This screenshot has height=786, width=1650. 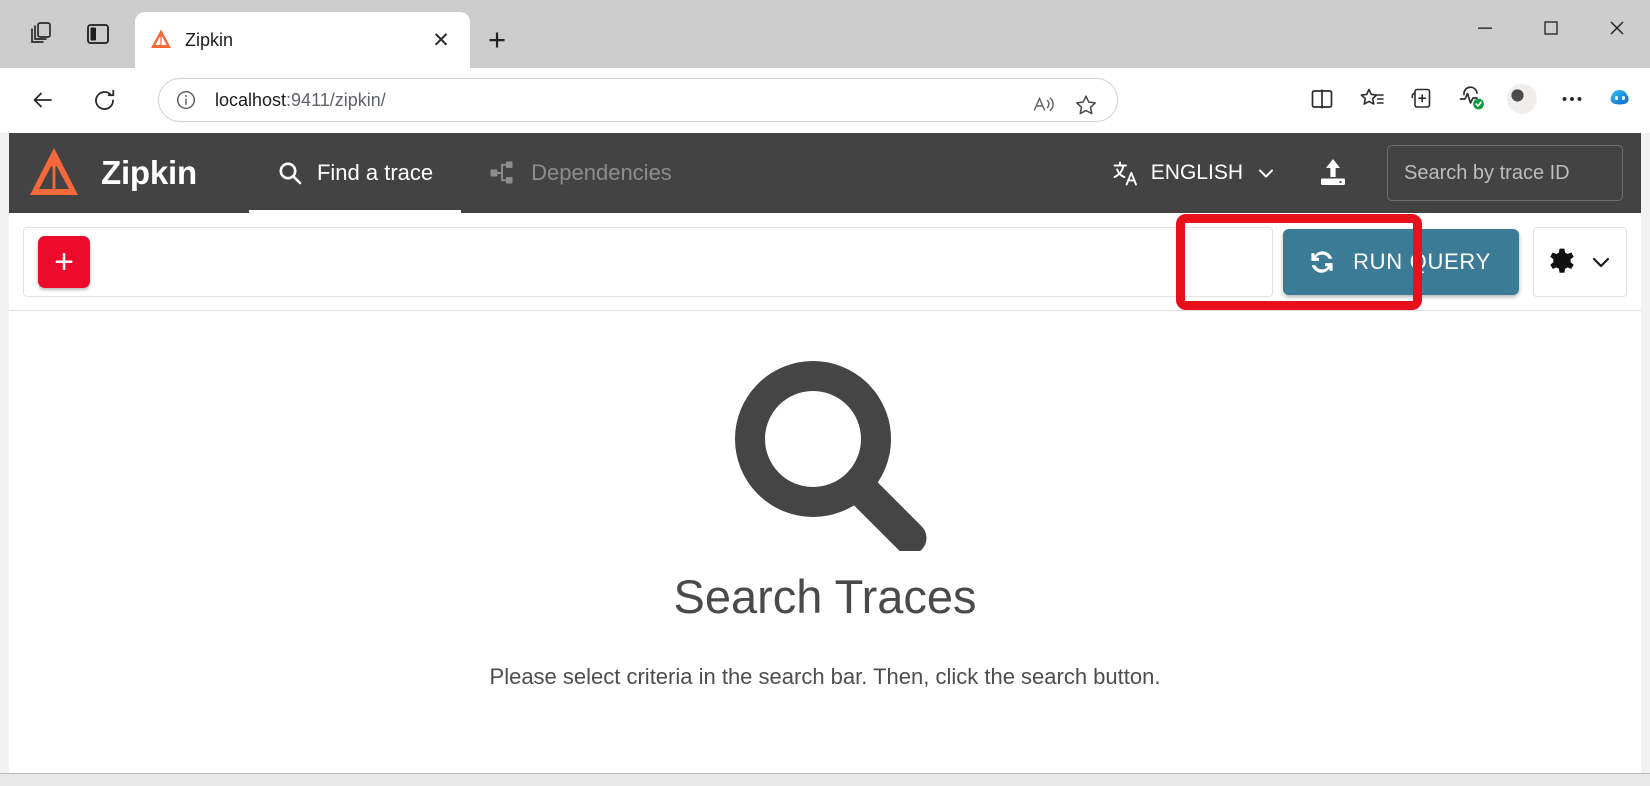 What do you see at coordinates (1562, 262) in the screenshot?
I see `gear-icon` at bounding box center [1562, 262].